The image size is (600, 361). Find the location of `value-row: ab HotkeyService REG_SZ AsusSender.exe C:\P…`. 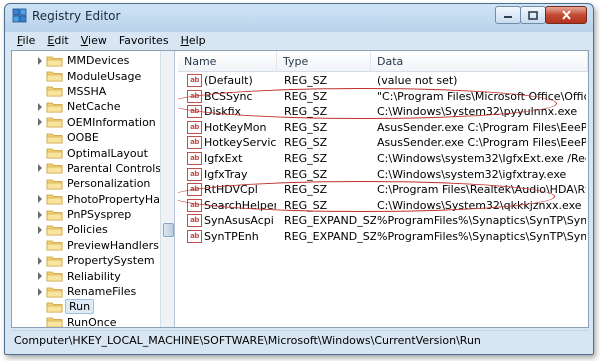

value-row: ab HotkeyService REG_SZ AsusSender.exe C:\P… is located at coordinates (383, 143).